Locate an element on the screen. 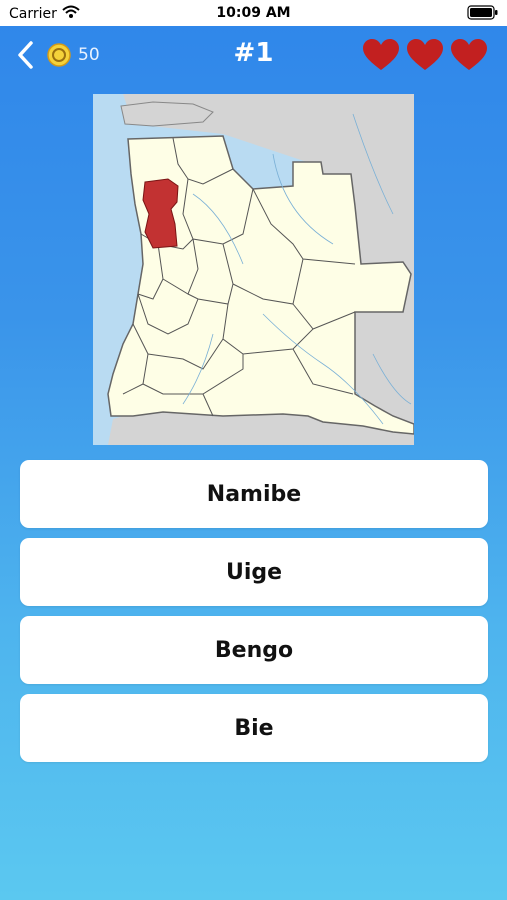  status-bar: Carrier 10:09 AM is located at coordinates (253, 13).